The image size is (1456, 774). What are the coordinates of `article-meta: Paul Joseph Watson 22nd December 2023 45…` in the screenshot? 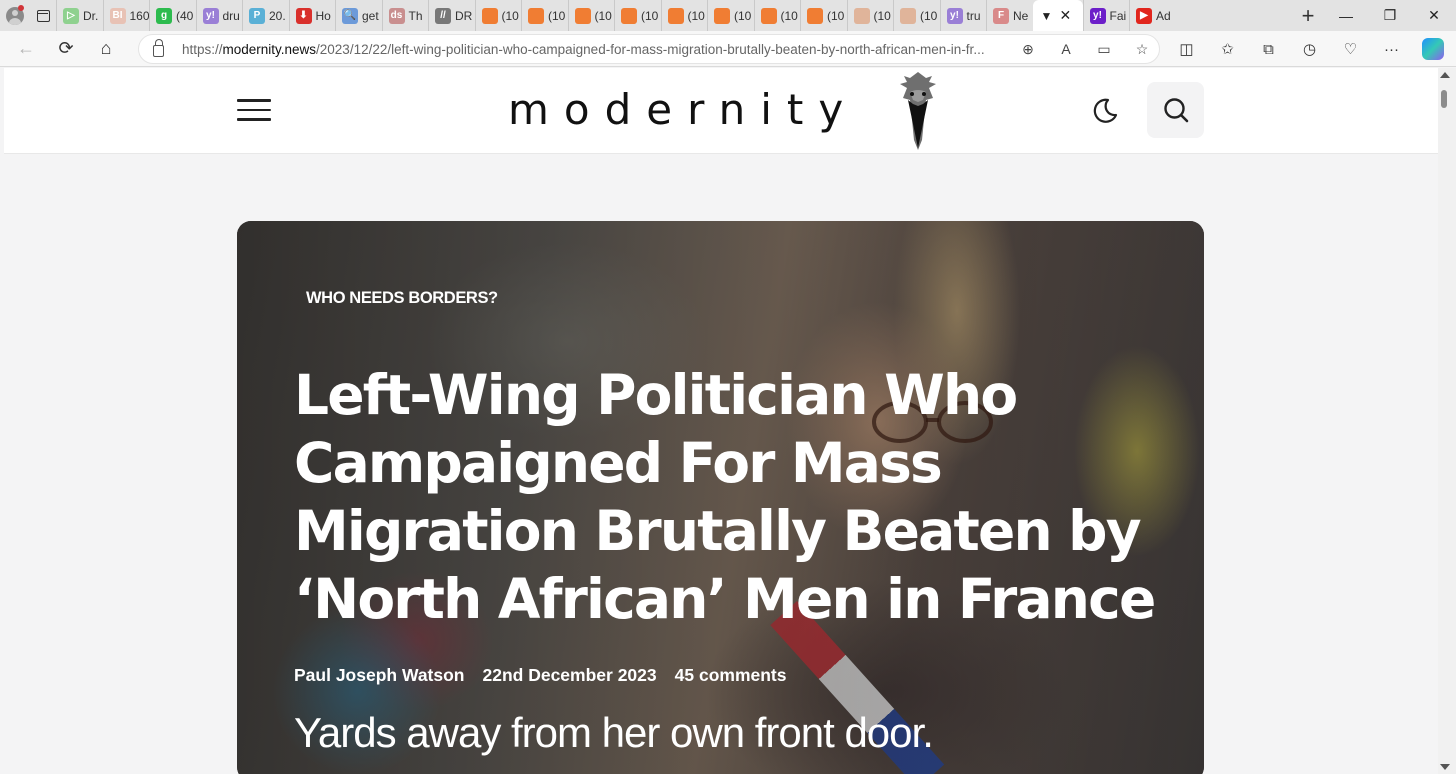 It's located at (540, 675).